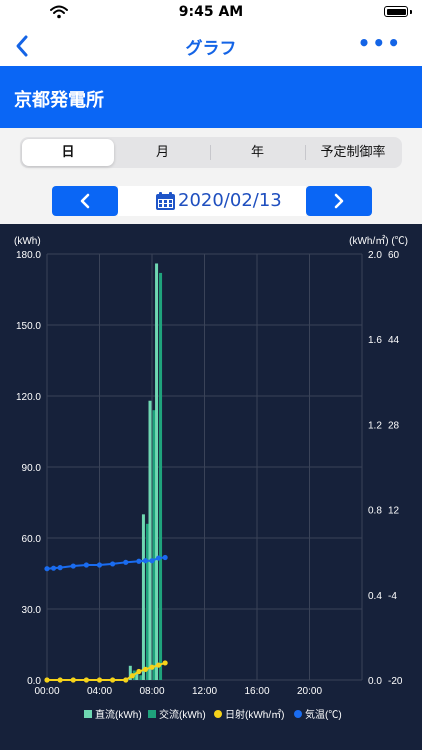 The width and height of the screenshot is (422, 754). Describe the element at coordinates (353, 152) in the screenshot. I see `tab-schedule-control-rate: 予定制御率` at that location.